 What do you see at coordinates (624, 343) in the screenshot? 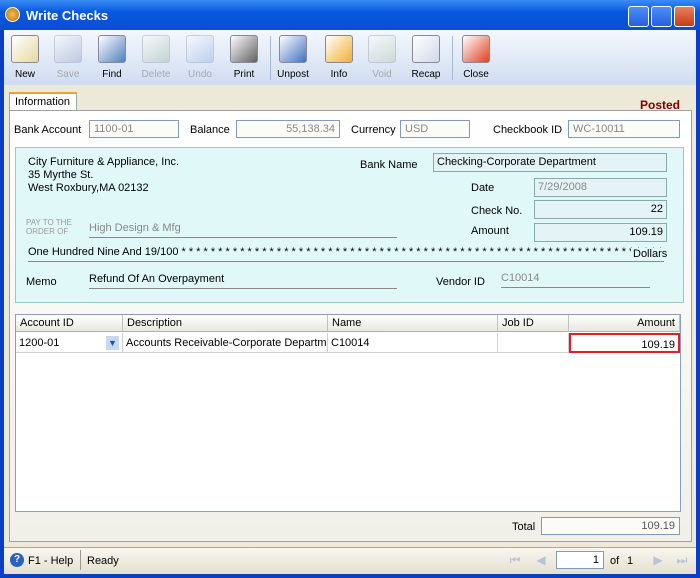
I see `cell-amount: 109.19` at bounding box center [624, 343].